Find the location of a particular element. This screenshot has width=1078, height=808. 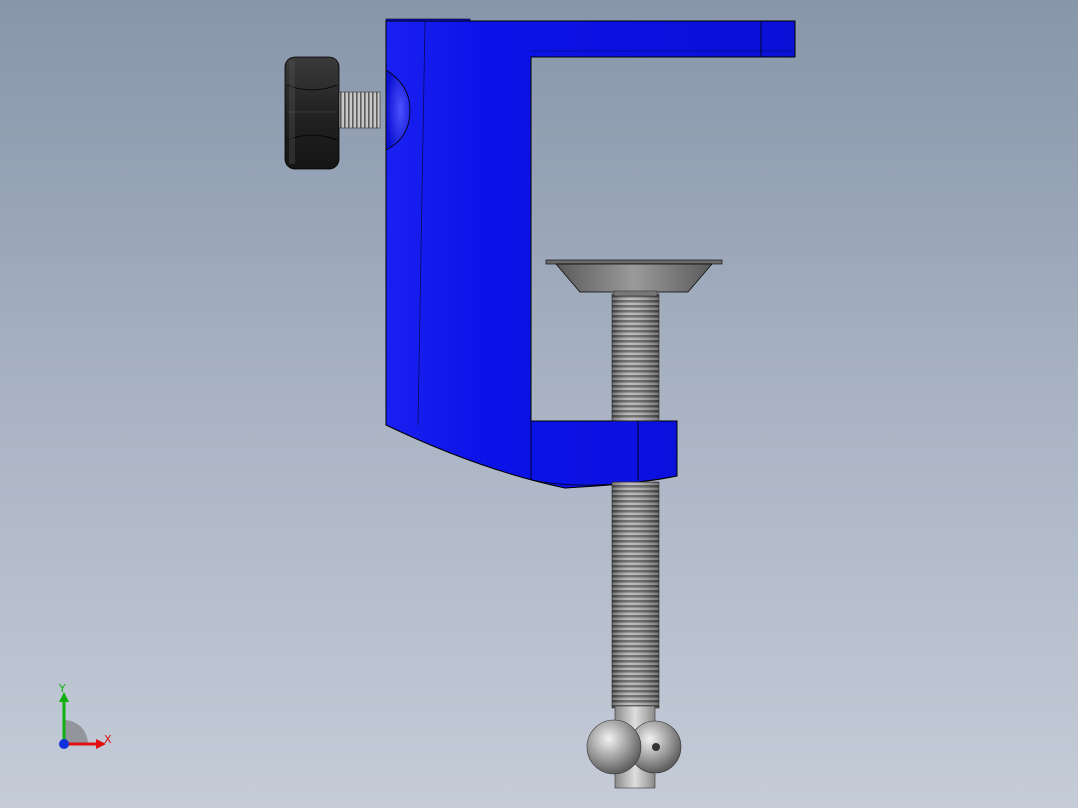

clamp-knob is located at coordinates (312, 113).